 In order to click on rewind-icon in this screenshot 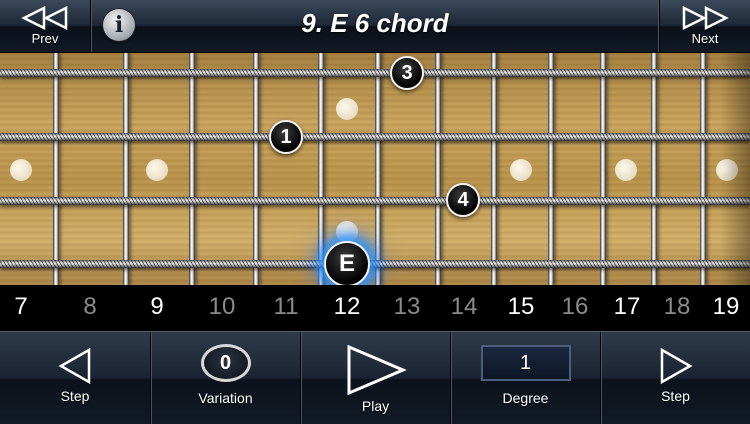, I will do `click(44, 18)`.